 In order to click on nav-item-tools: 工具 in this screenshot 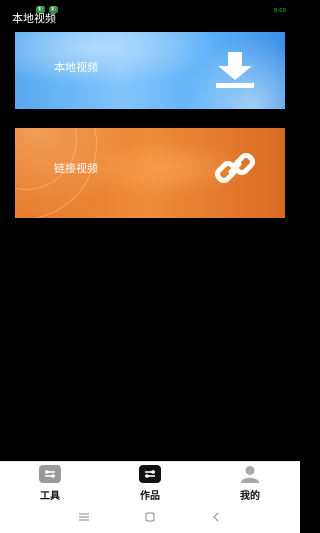, I will do `click(50, 482)`.